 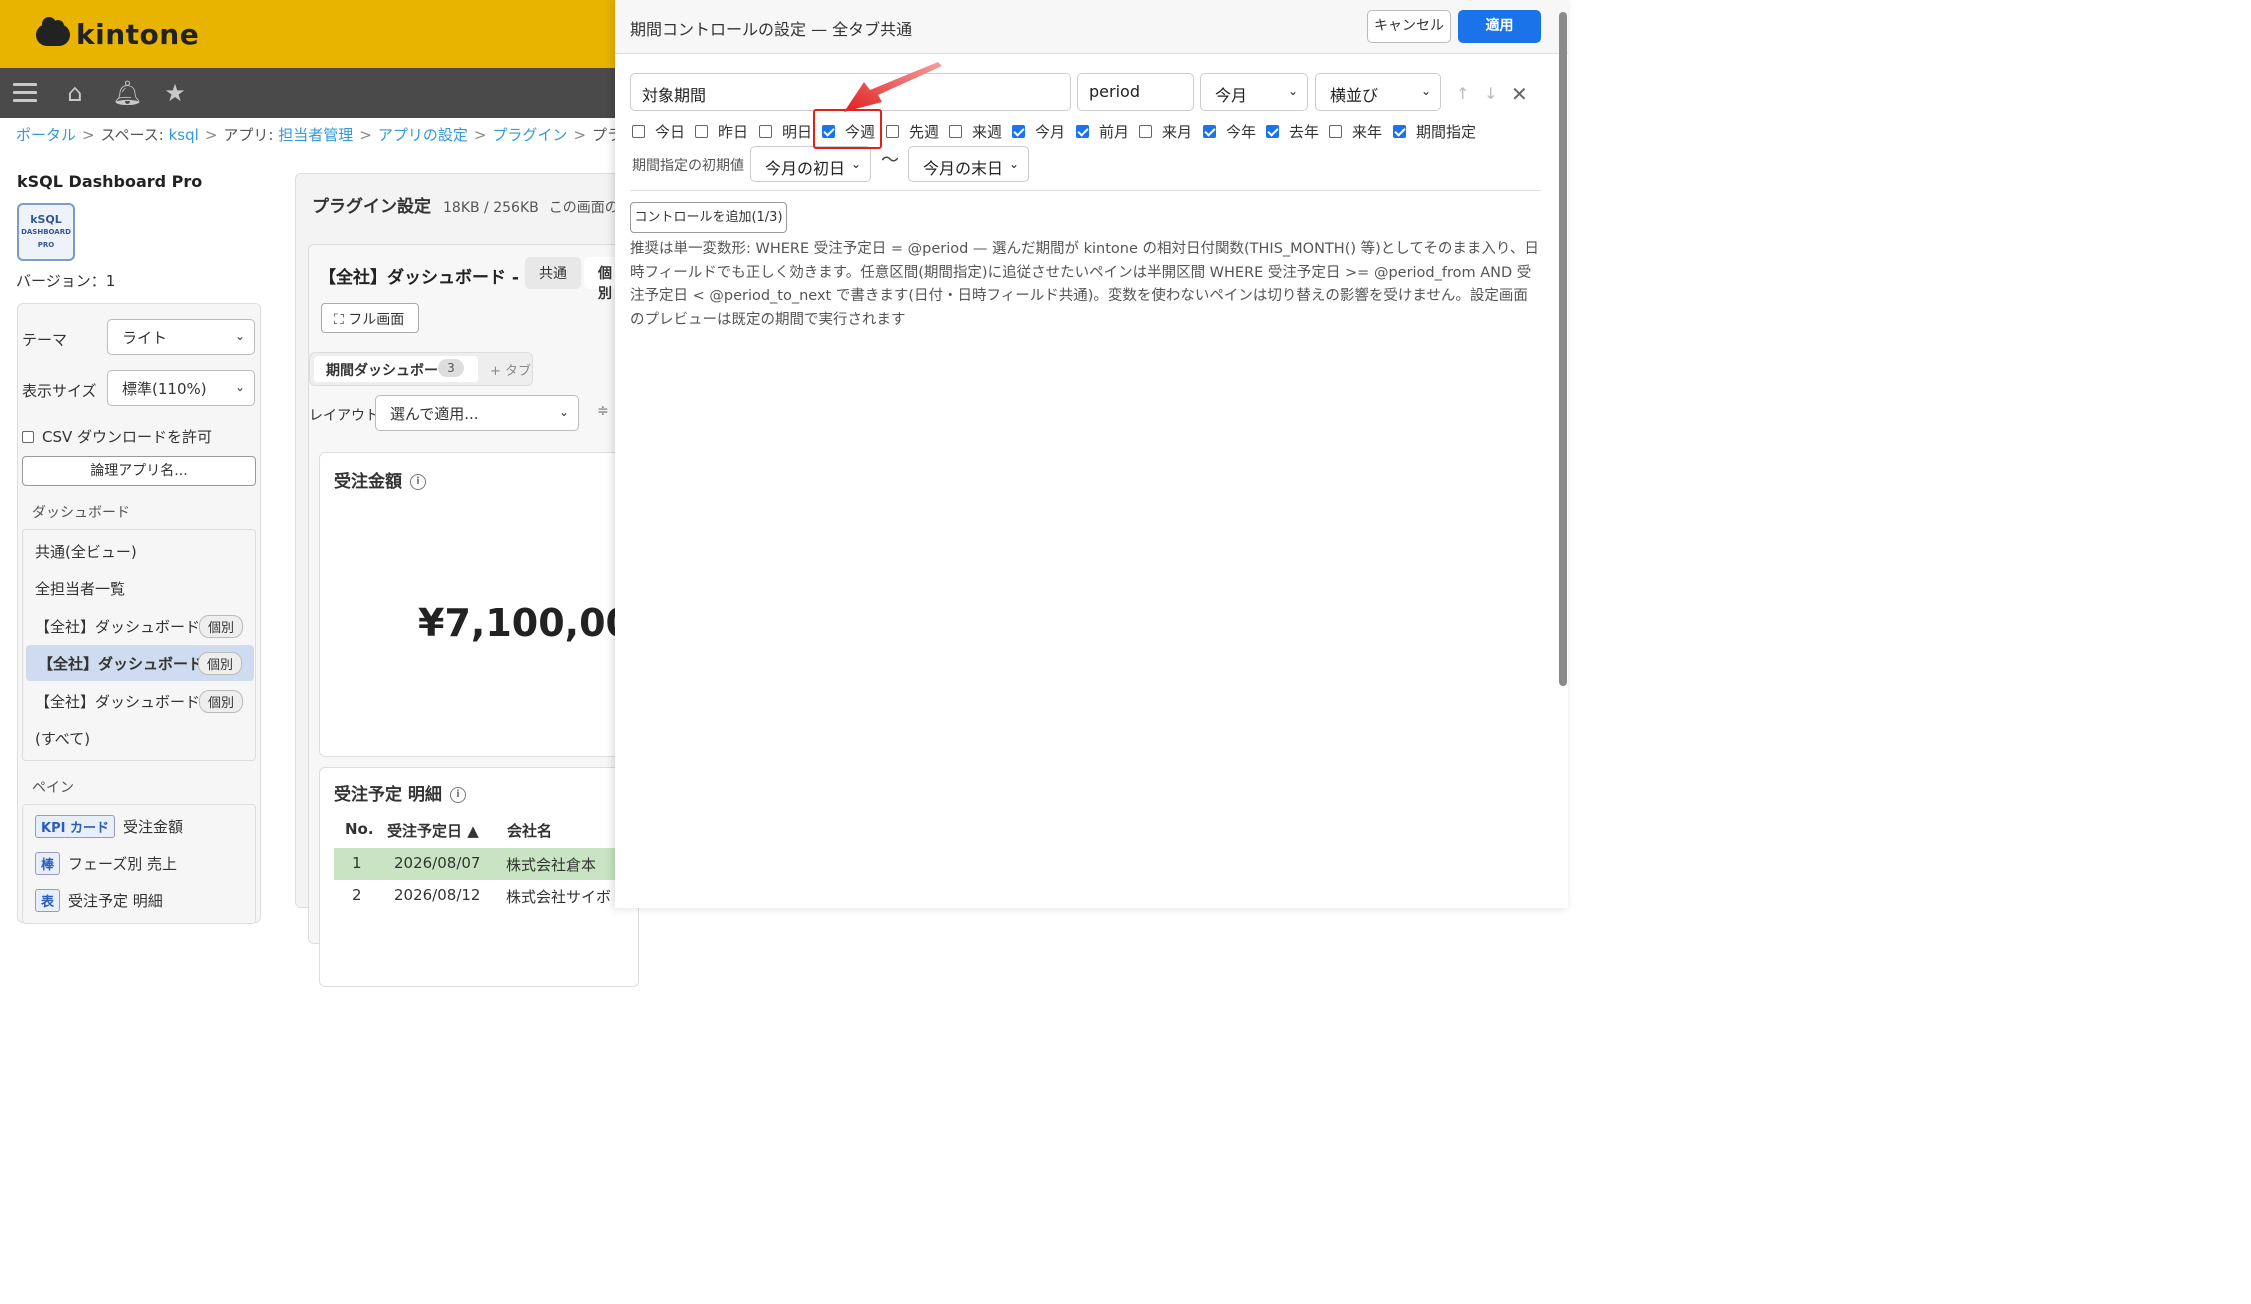 I want to click on star-icon: ★, so click(x=175, y=93).